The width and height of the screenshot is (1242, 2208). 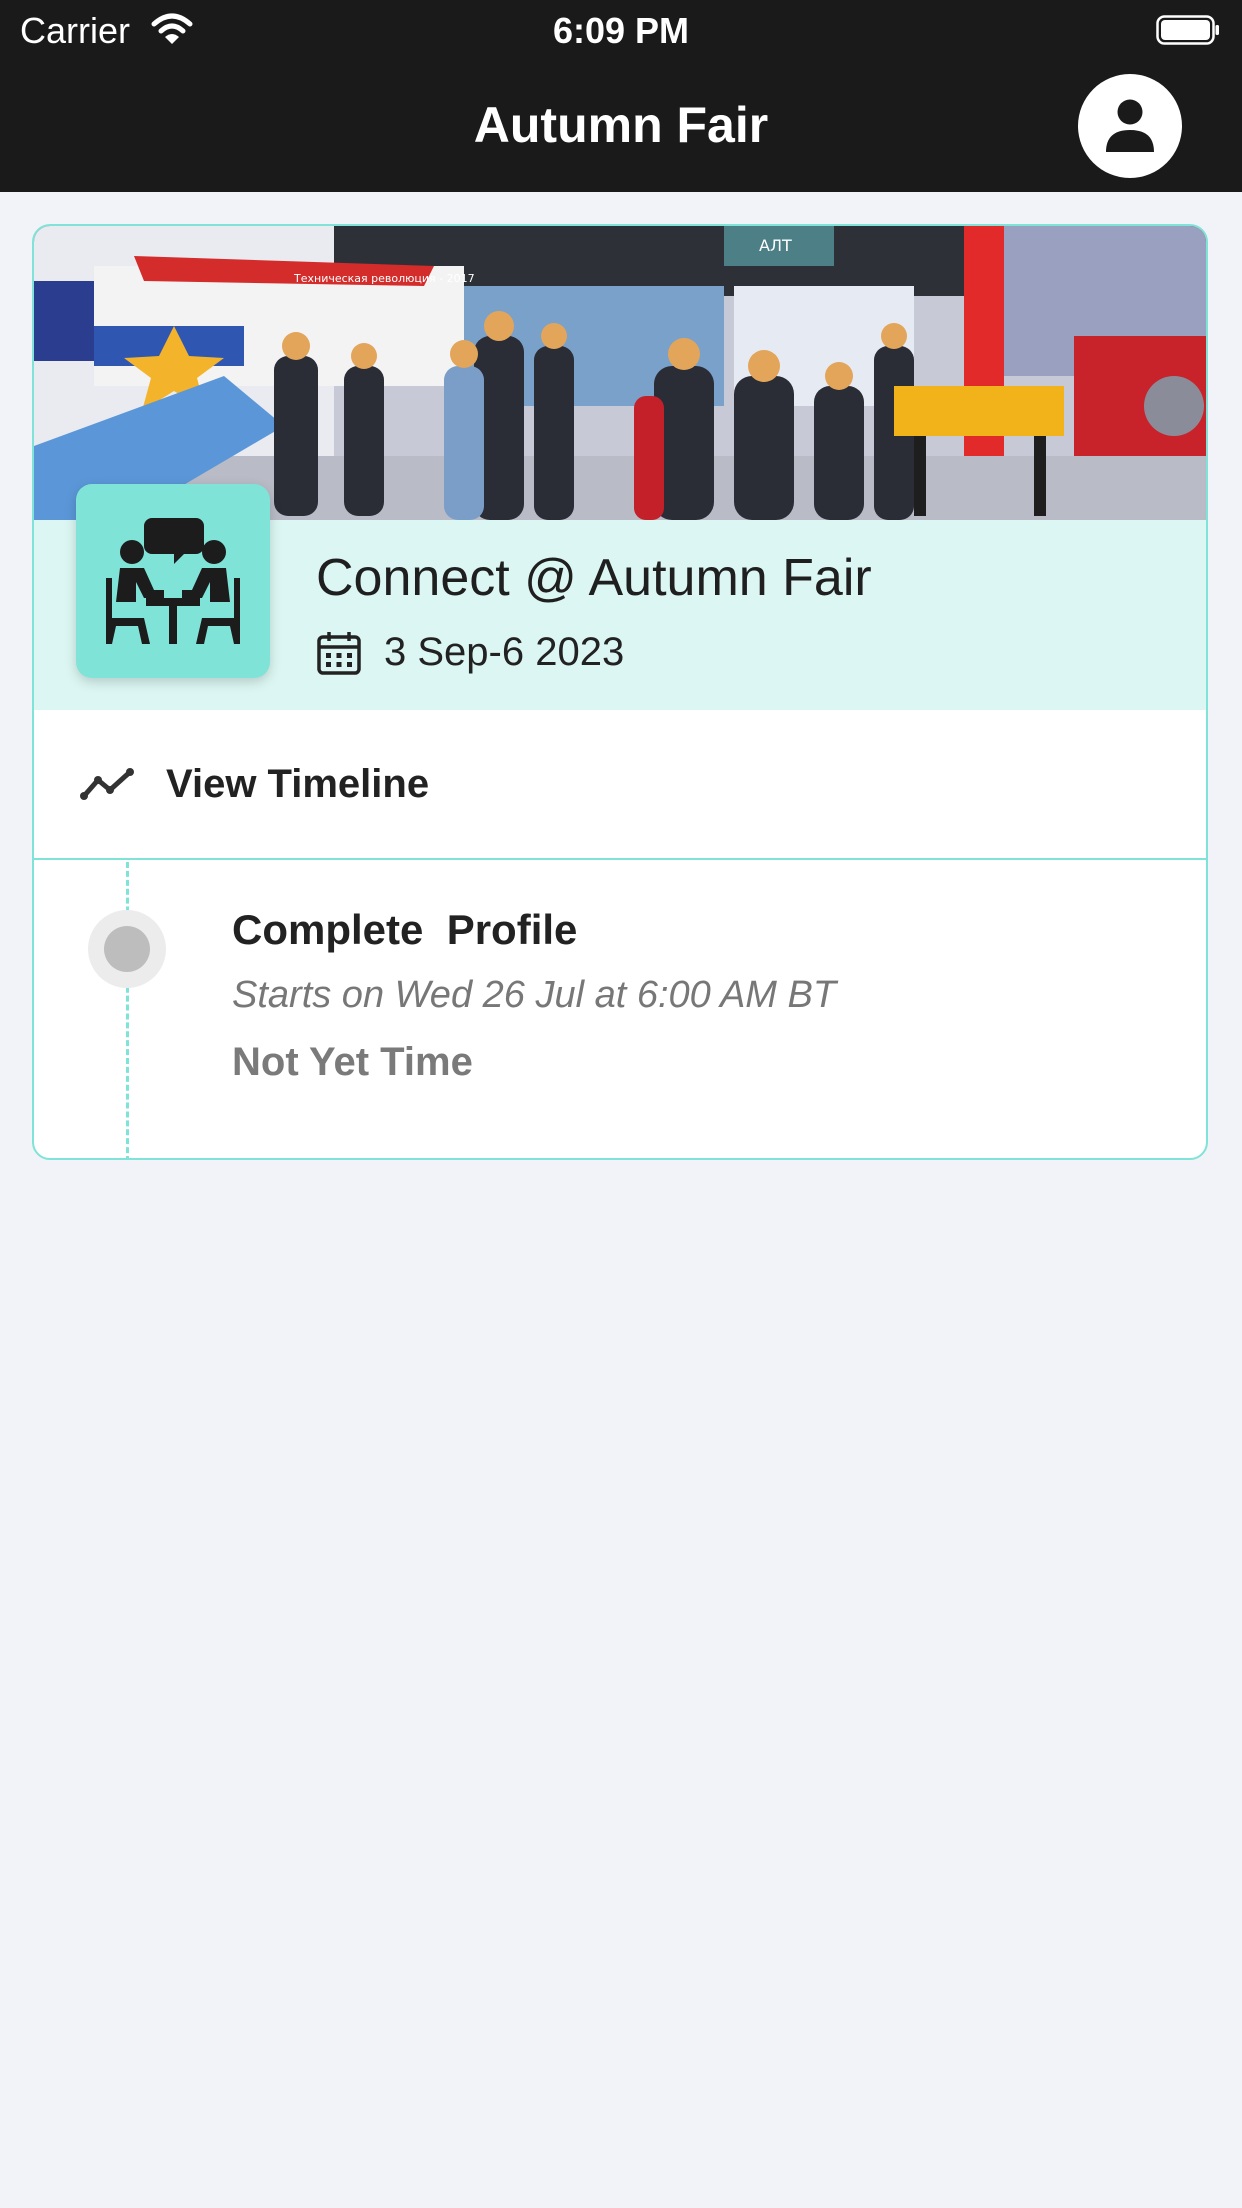 What do you see at coordinates (1187, 30) in the screenshot?
I see `battery-icon` at bounding box center [1187, 30].